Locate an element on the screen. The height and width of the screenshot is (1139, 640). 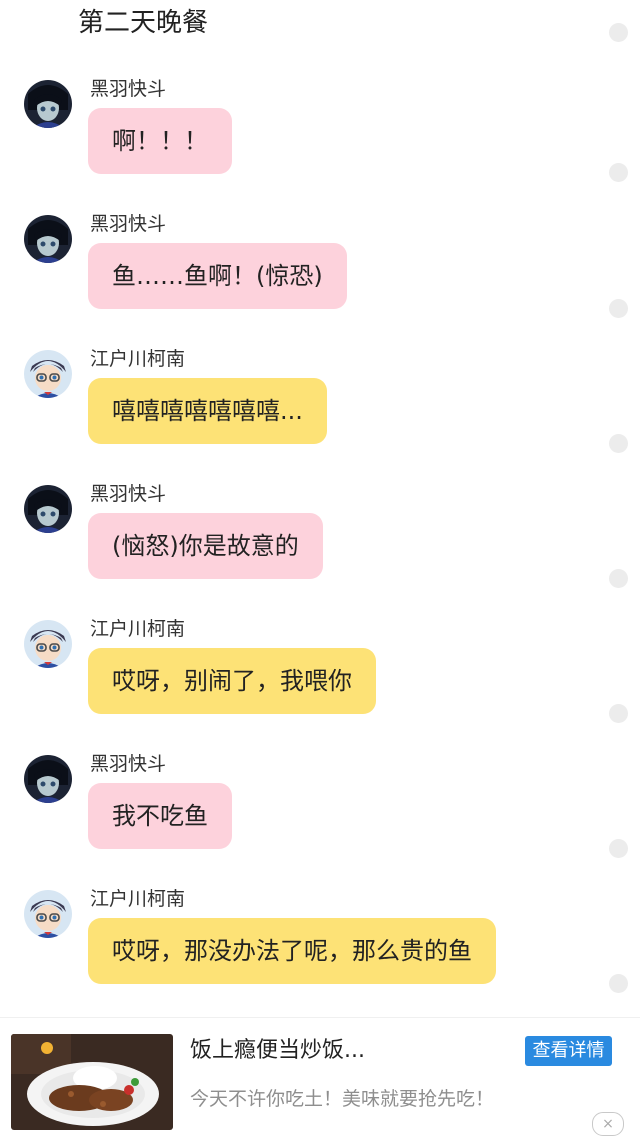
ad-description: 今天不许你吃土！美味就要抢先吃！ is located at coordinates (342, 1099).